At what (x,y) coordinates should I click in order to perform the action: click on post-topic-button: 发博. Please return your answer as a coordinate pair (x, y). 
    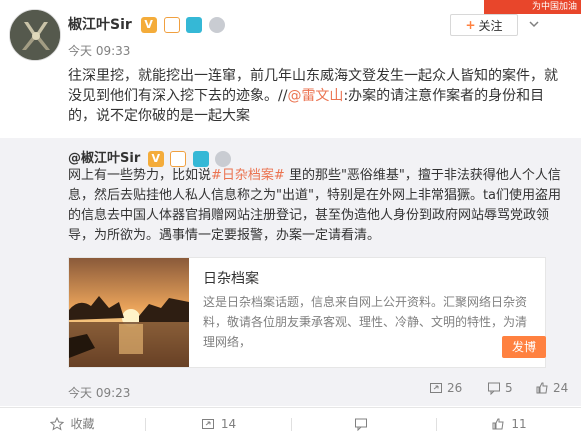
    Looking at the image, I should click on (524, 347).